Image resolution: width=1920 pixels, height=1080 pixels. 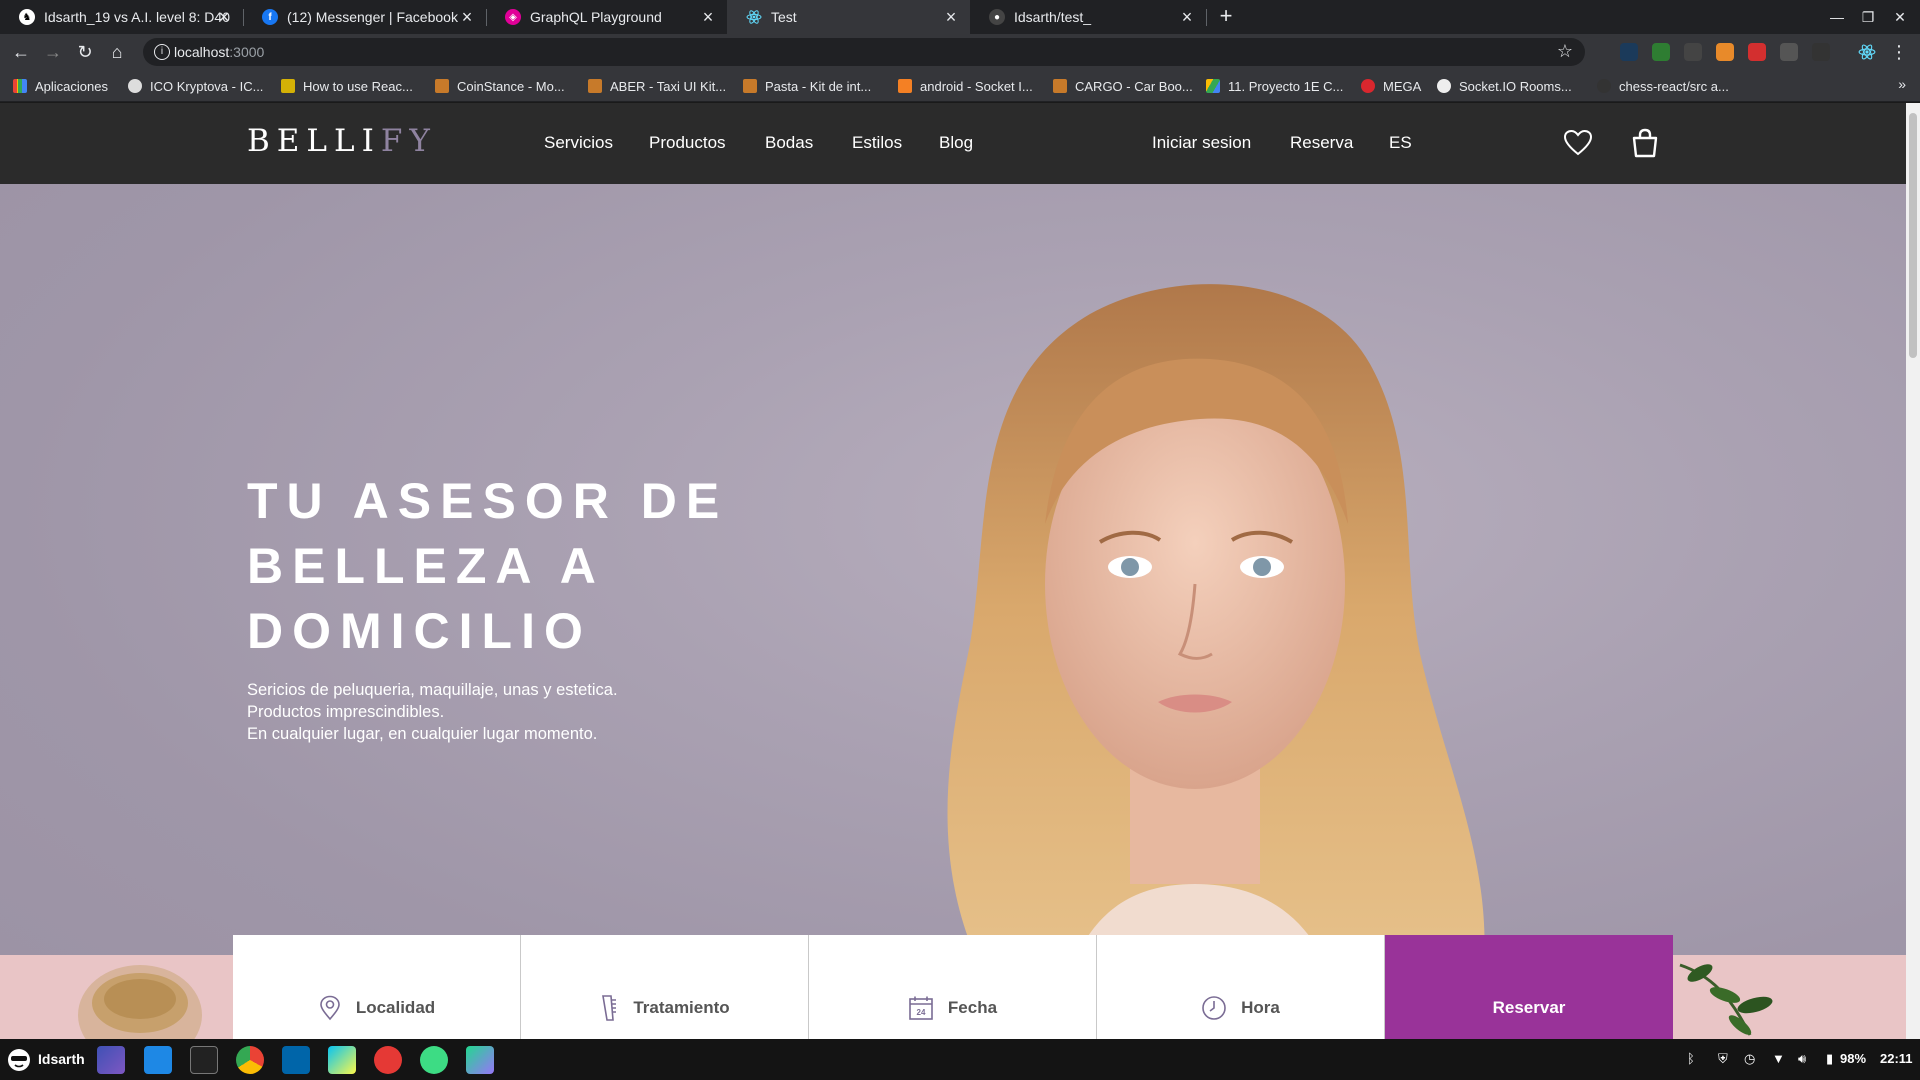 What do you see at coordinates (606, 17) in the screenshot?
I see `browser-tab: ◈ GraphQL Playground ×` at bounding box center [606, 17].